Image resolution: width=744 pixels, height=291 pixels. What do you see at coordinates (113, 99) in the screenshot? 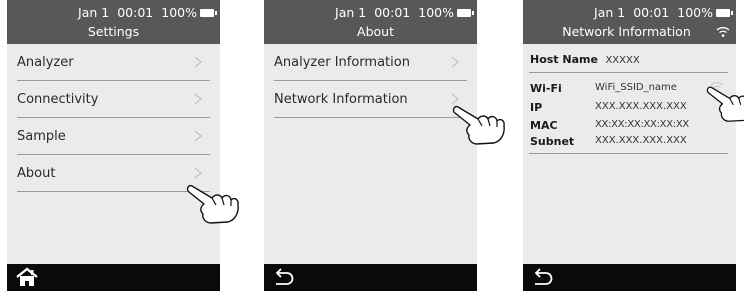
I see `menu-item-connectivity: Connectivity` at bounding box center [113, 99].